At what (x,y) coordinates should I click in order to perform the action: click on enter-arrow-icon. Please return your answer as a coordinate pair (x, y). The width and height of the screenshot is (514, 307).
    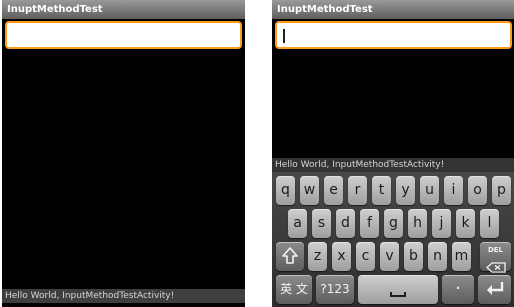
    Looking at the image, I should click on (494, 288).